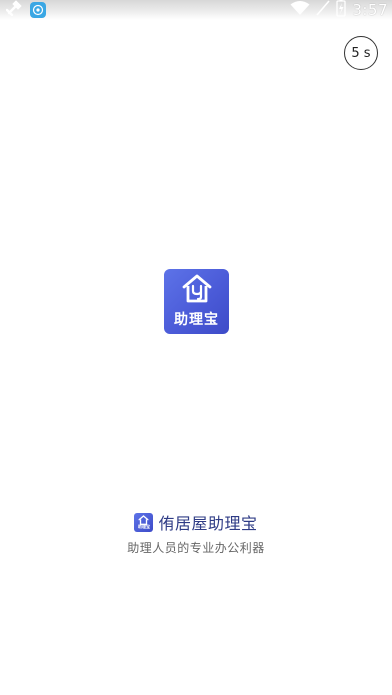 Image resolution: width=392 pixels, height=695 pixels. What do you see at coordinates (197, 290) in the screenshot?
I see `house-icon` at bounding box center [197, 290].